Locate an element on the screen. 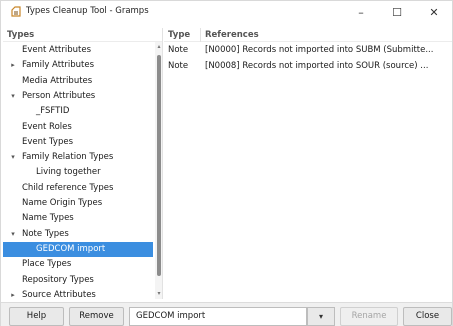 This screenshot has width=453, height=326. tree-item-label: Event Roles is located at coordinates (47, 126).